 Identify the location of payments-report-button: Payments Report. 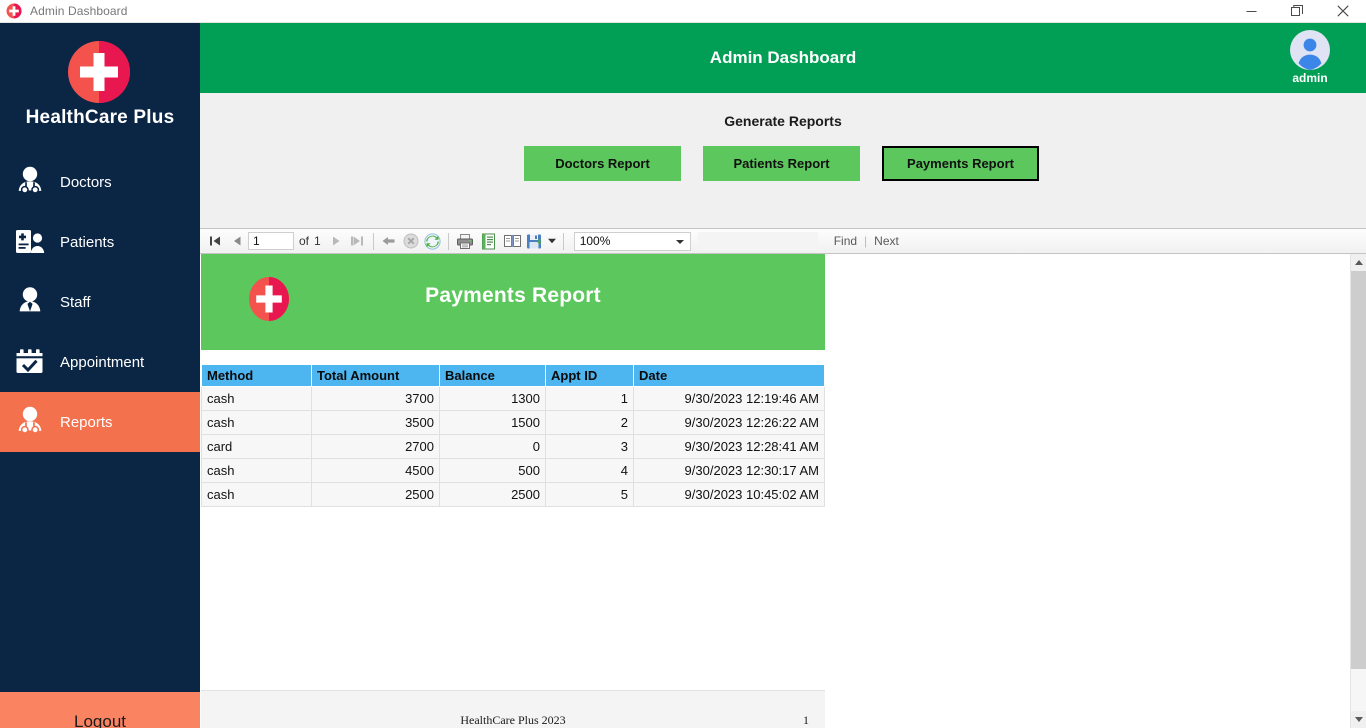
(960, 163).